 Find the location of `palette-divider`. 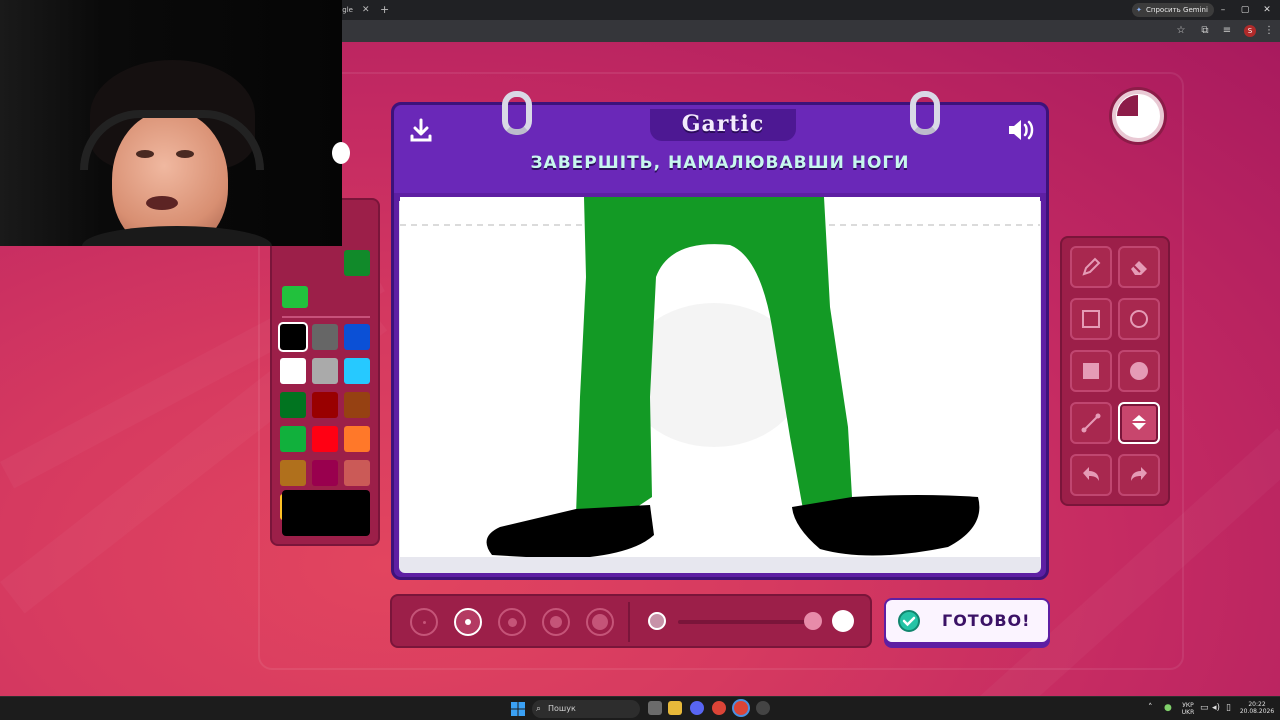

palette-divider is located at coordinates (326, 317).